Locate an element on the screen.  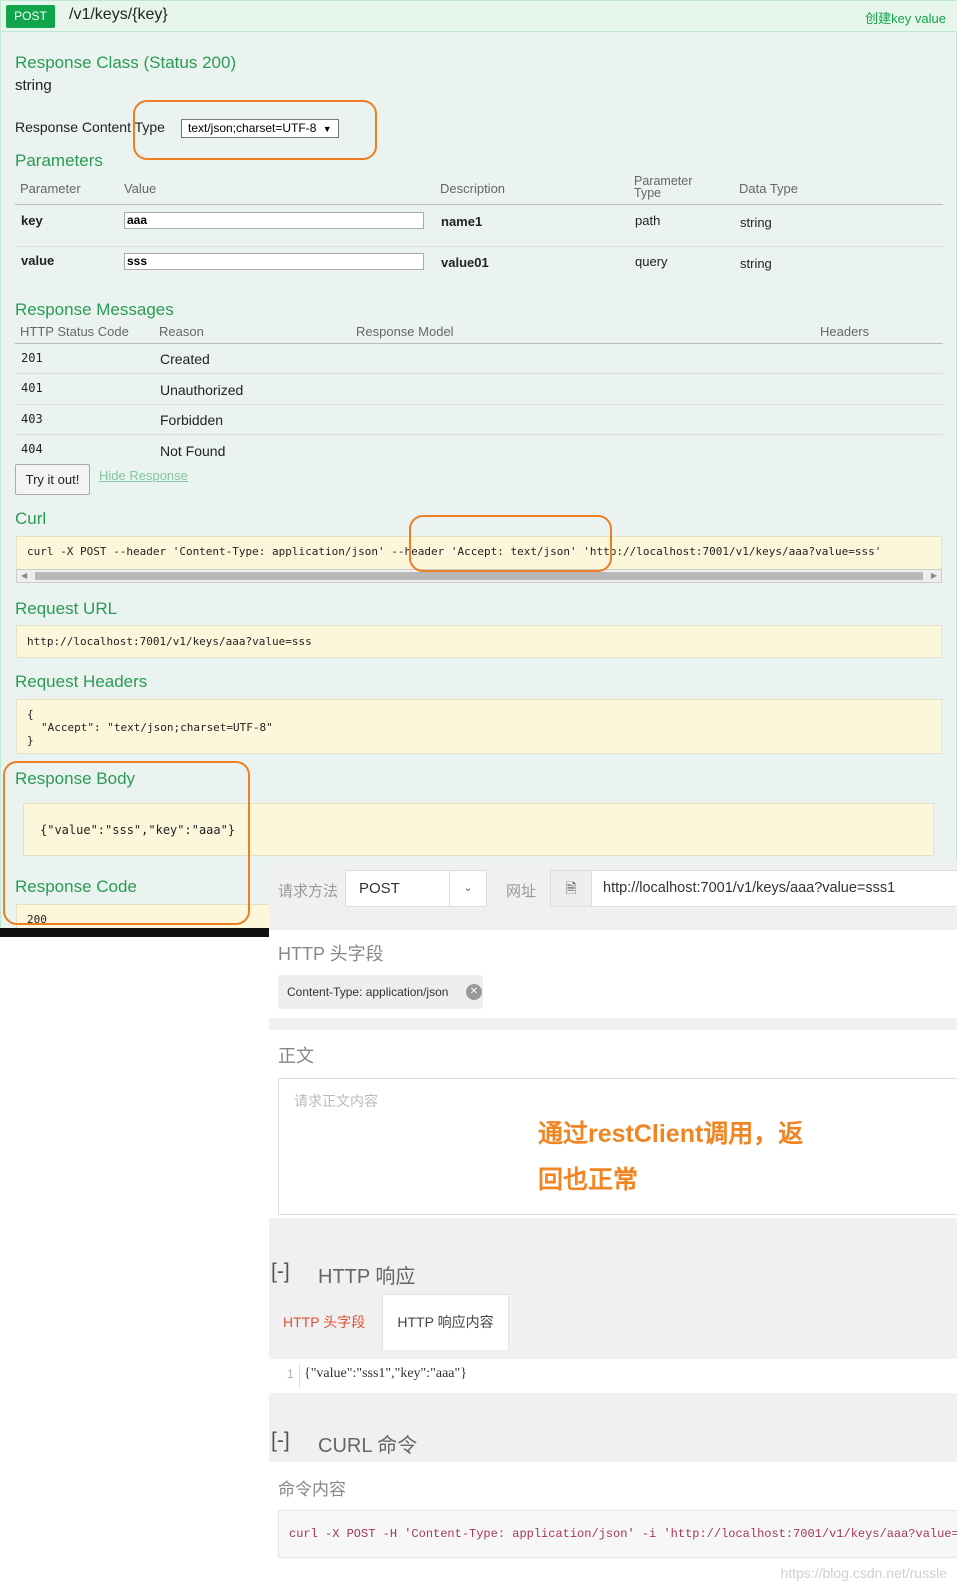
header-chip-text: Content-Type: application/json is located at coordinates (368, 992).